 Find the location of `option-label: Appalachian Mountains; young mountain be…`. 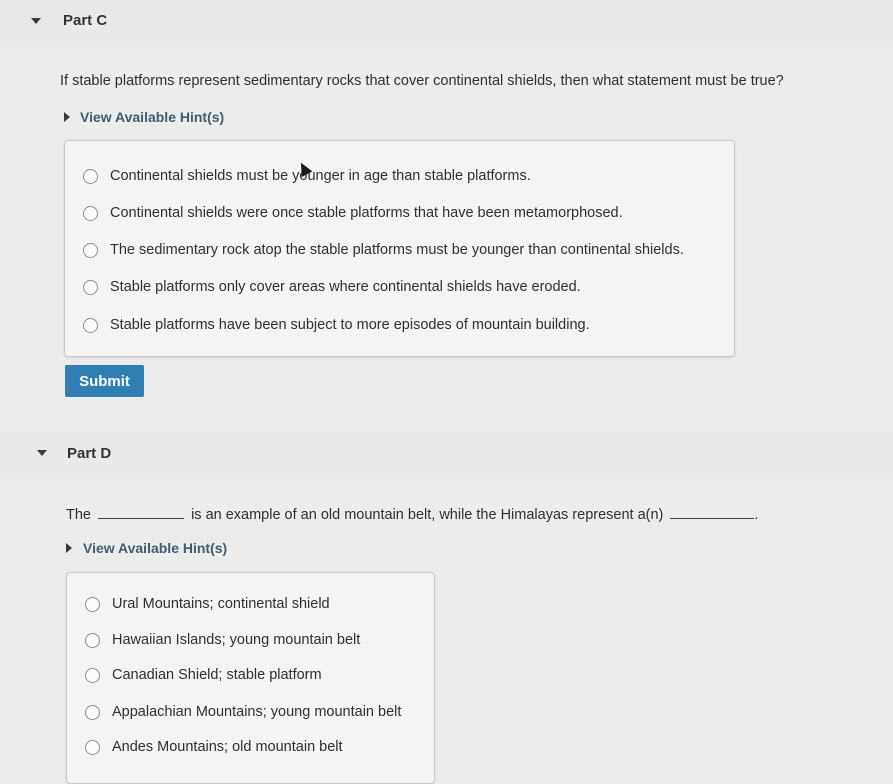

option-label: Appalachian Mountains; young mountain be… is located at coordinates (257, 712).